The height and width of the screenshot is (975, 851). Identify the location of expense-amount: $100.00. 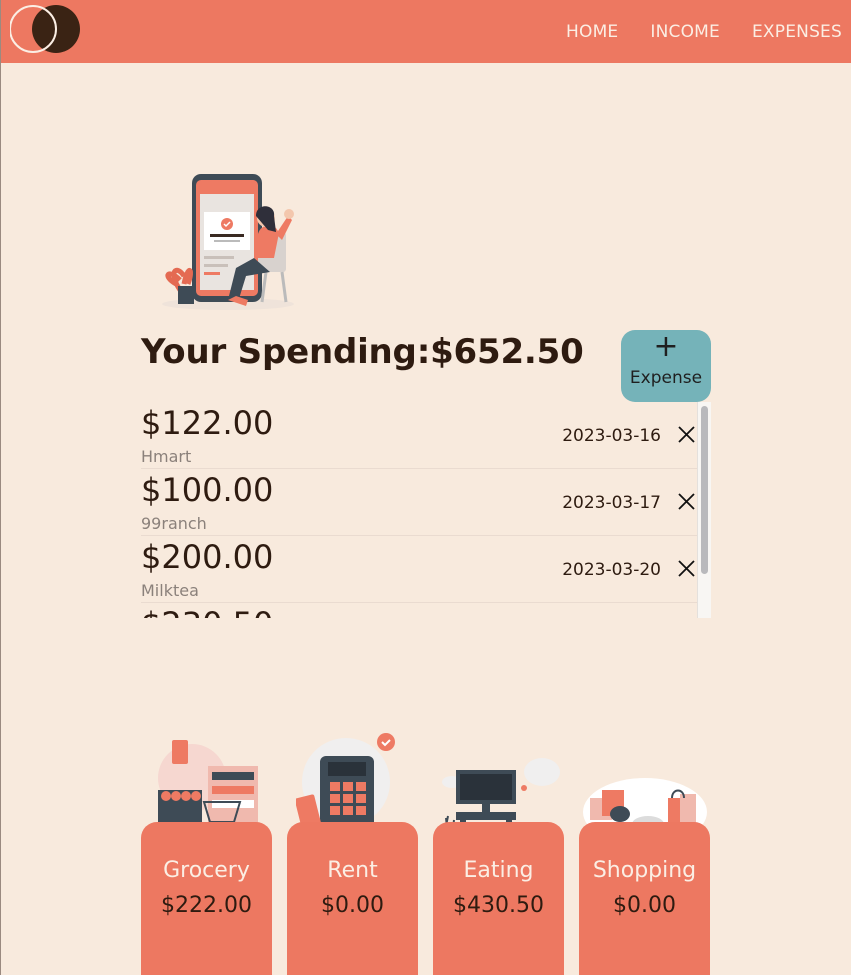
(207, 490).